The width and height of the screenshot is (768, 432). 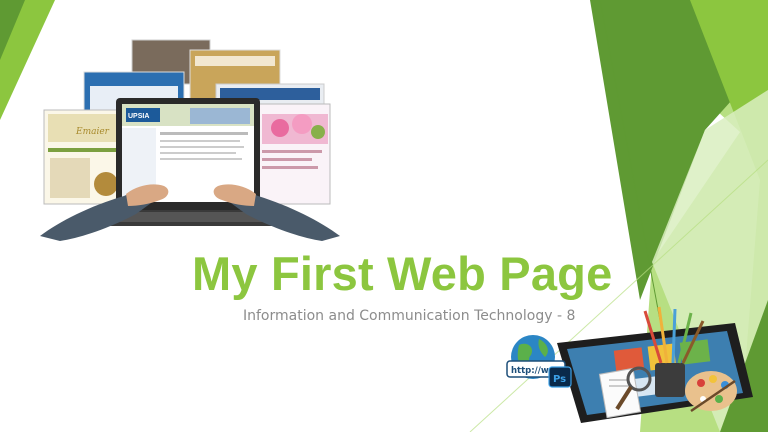 What do you see at coordinates (629, 364) in the screenshot?
I see `tablet-with-design-tools-illustration: http://www Ps` at bounding box center [629, 364].